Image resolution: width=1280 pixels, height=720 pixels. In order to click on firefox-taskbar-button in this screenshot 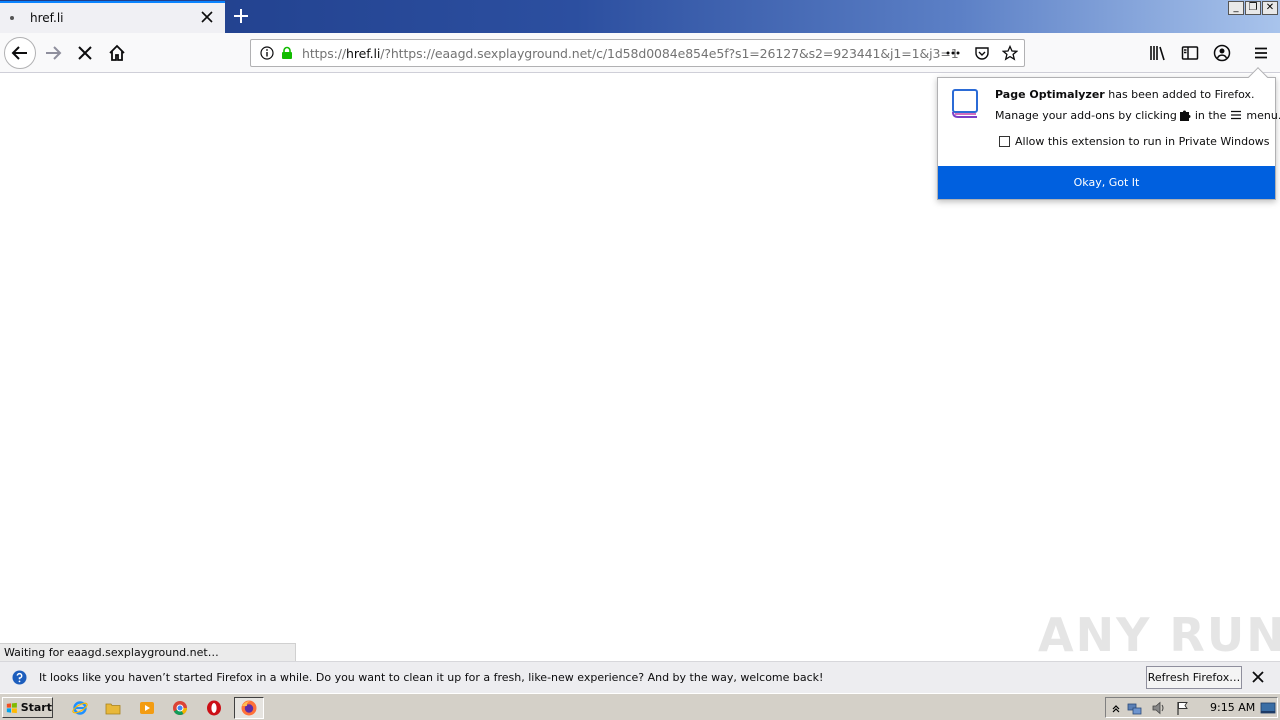, I will do `click(249, 708)`.